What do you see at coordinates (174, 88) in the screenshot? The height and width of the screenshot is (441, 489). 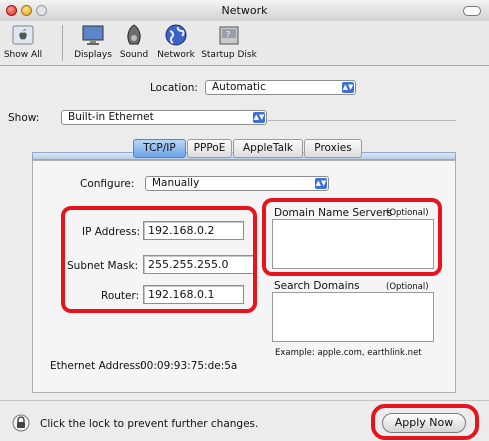 I see `location-label: Location:` at bounding box center [174, 88].